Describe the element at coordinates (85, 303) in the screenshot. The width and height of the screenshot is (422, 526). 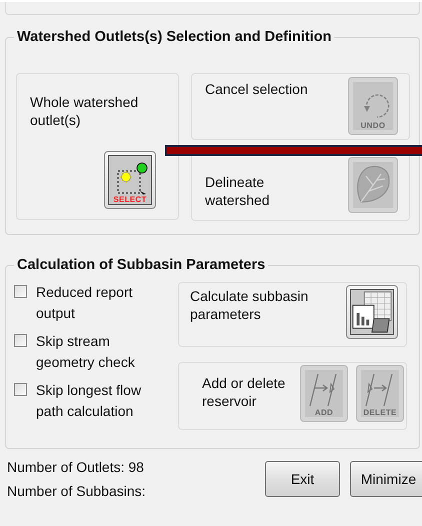
I see `option-label: Reduced report output` at that location.